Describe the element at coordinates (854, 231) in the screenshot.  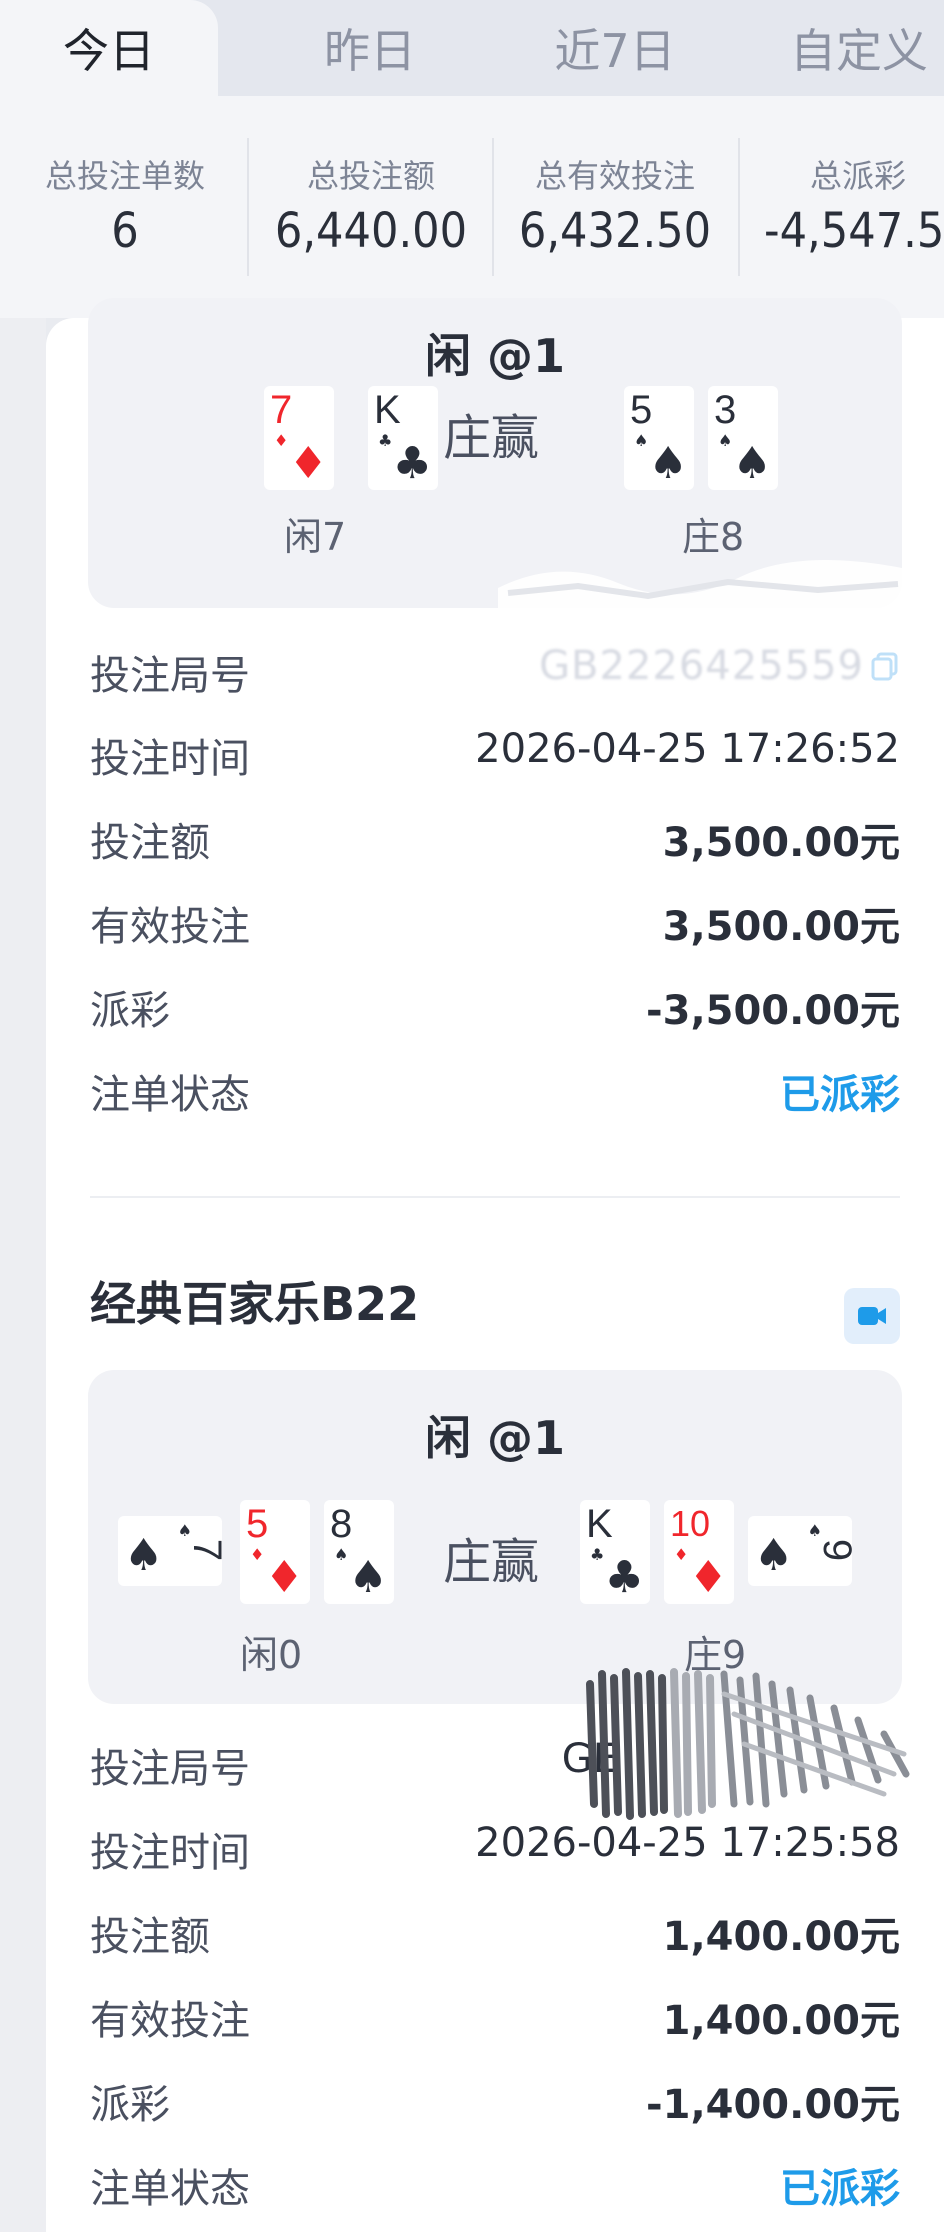
I see `stat-value: -4,547.50` at that location.